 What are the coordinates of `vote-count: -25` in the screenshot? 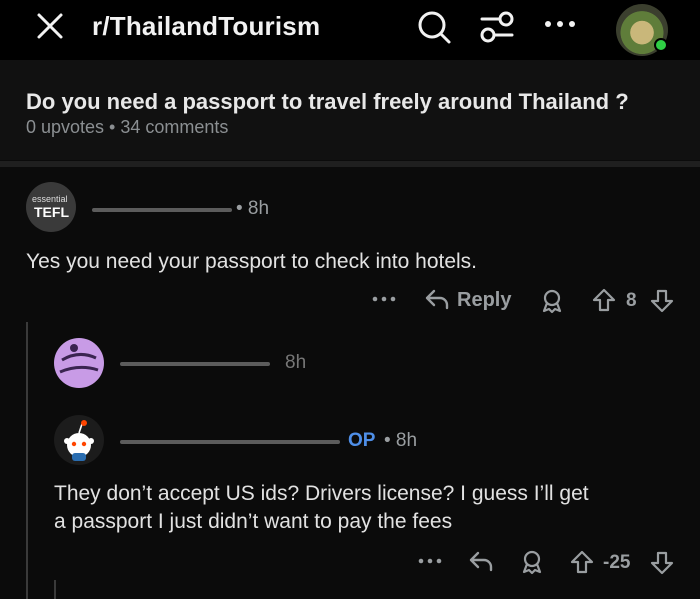 It's located at (617, 562).